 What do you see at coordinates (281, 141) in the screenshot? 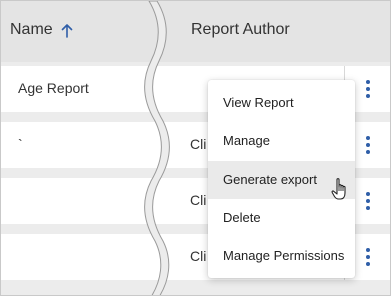
I see `menu-item-manage: Manage` at bounding box center [281, 141].